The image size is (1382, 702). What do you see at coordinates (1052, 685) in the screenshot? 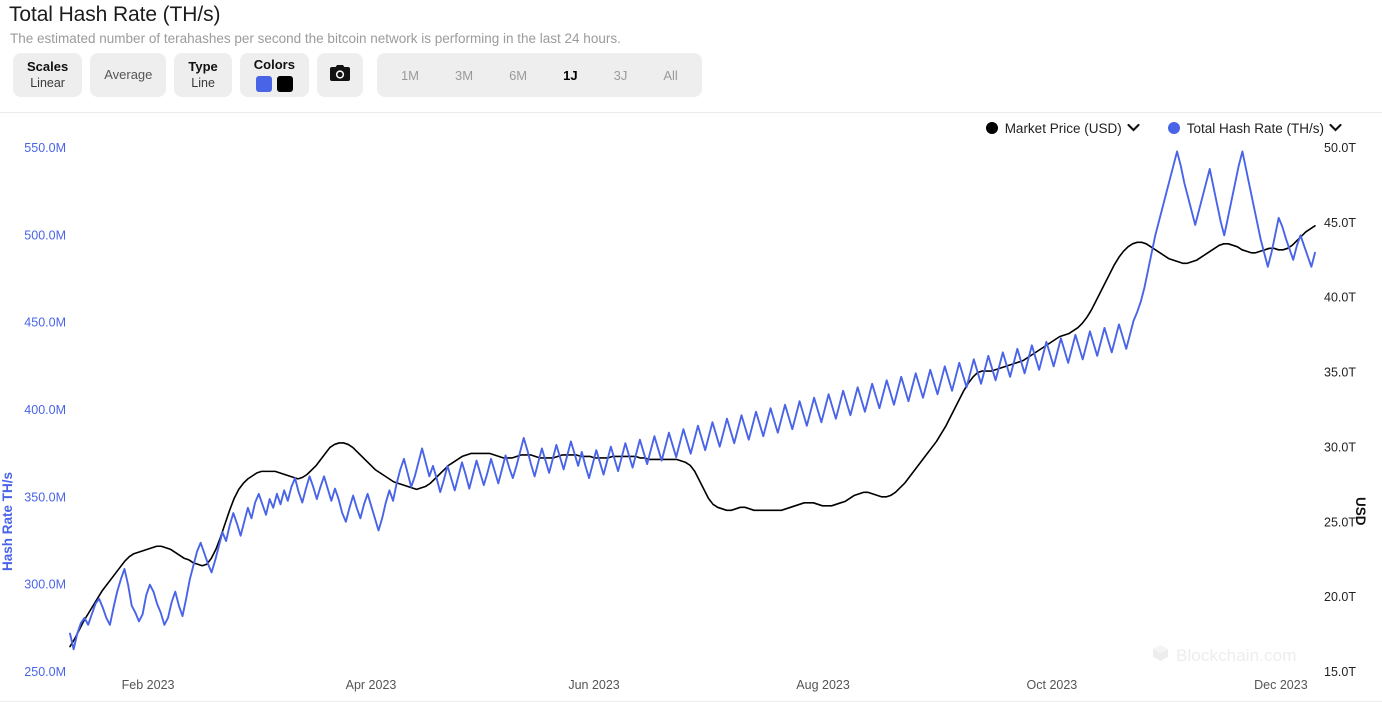
I see `x-axis-tick: Oct 2023` at bounding box center [1052, 685].